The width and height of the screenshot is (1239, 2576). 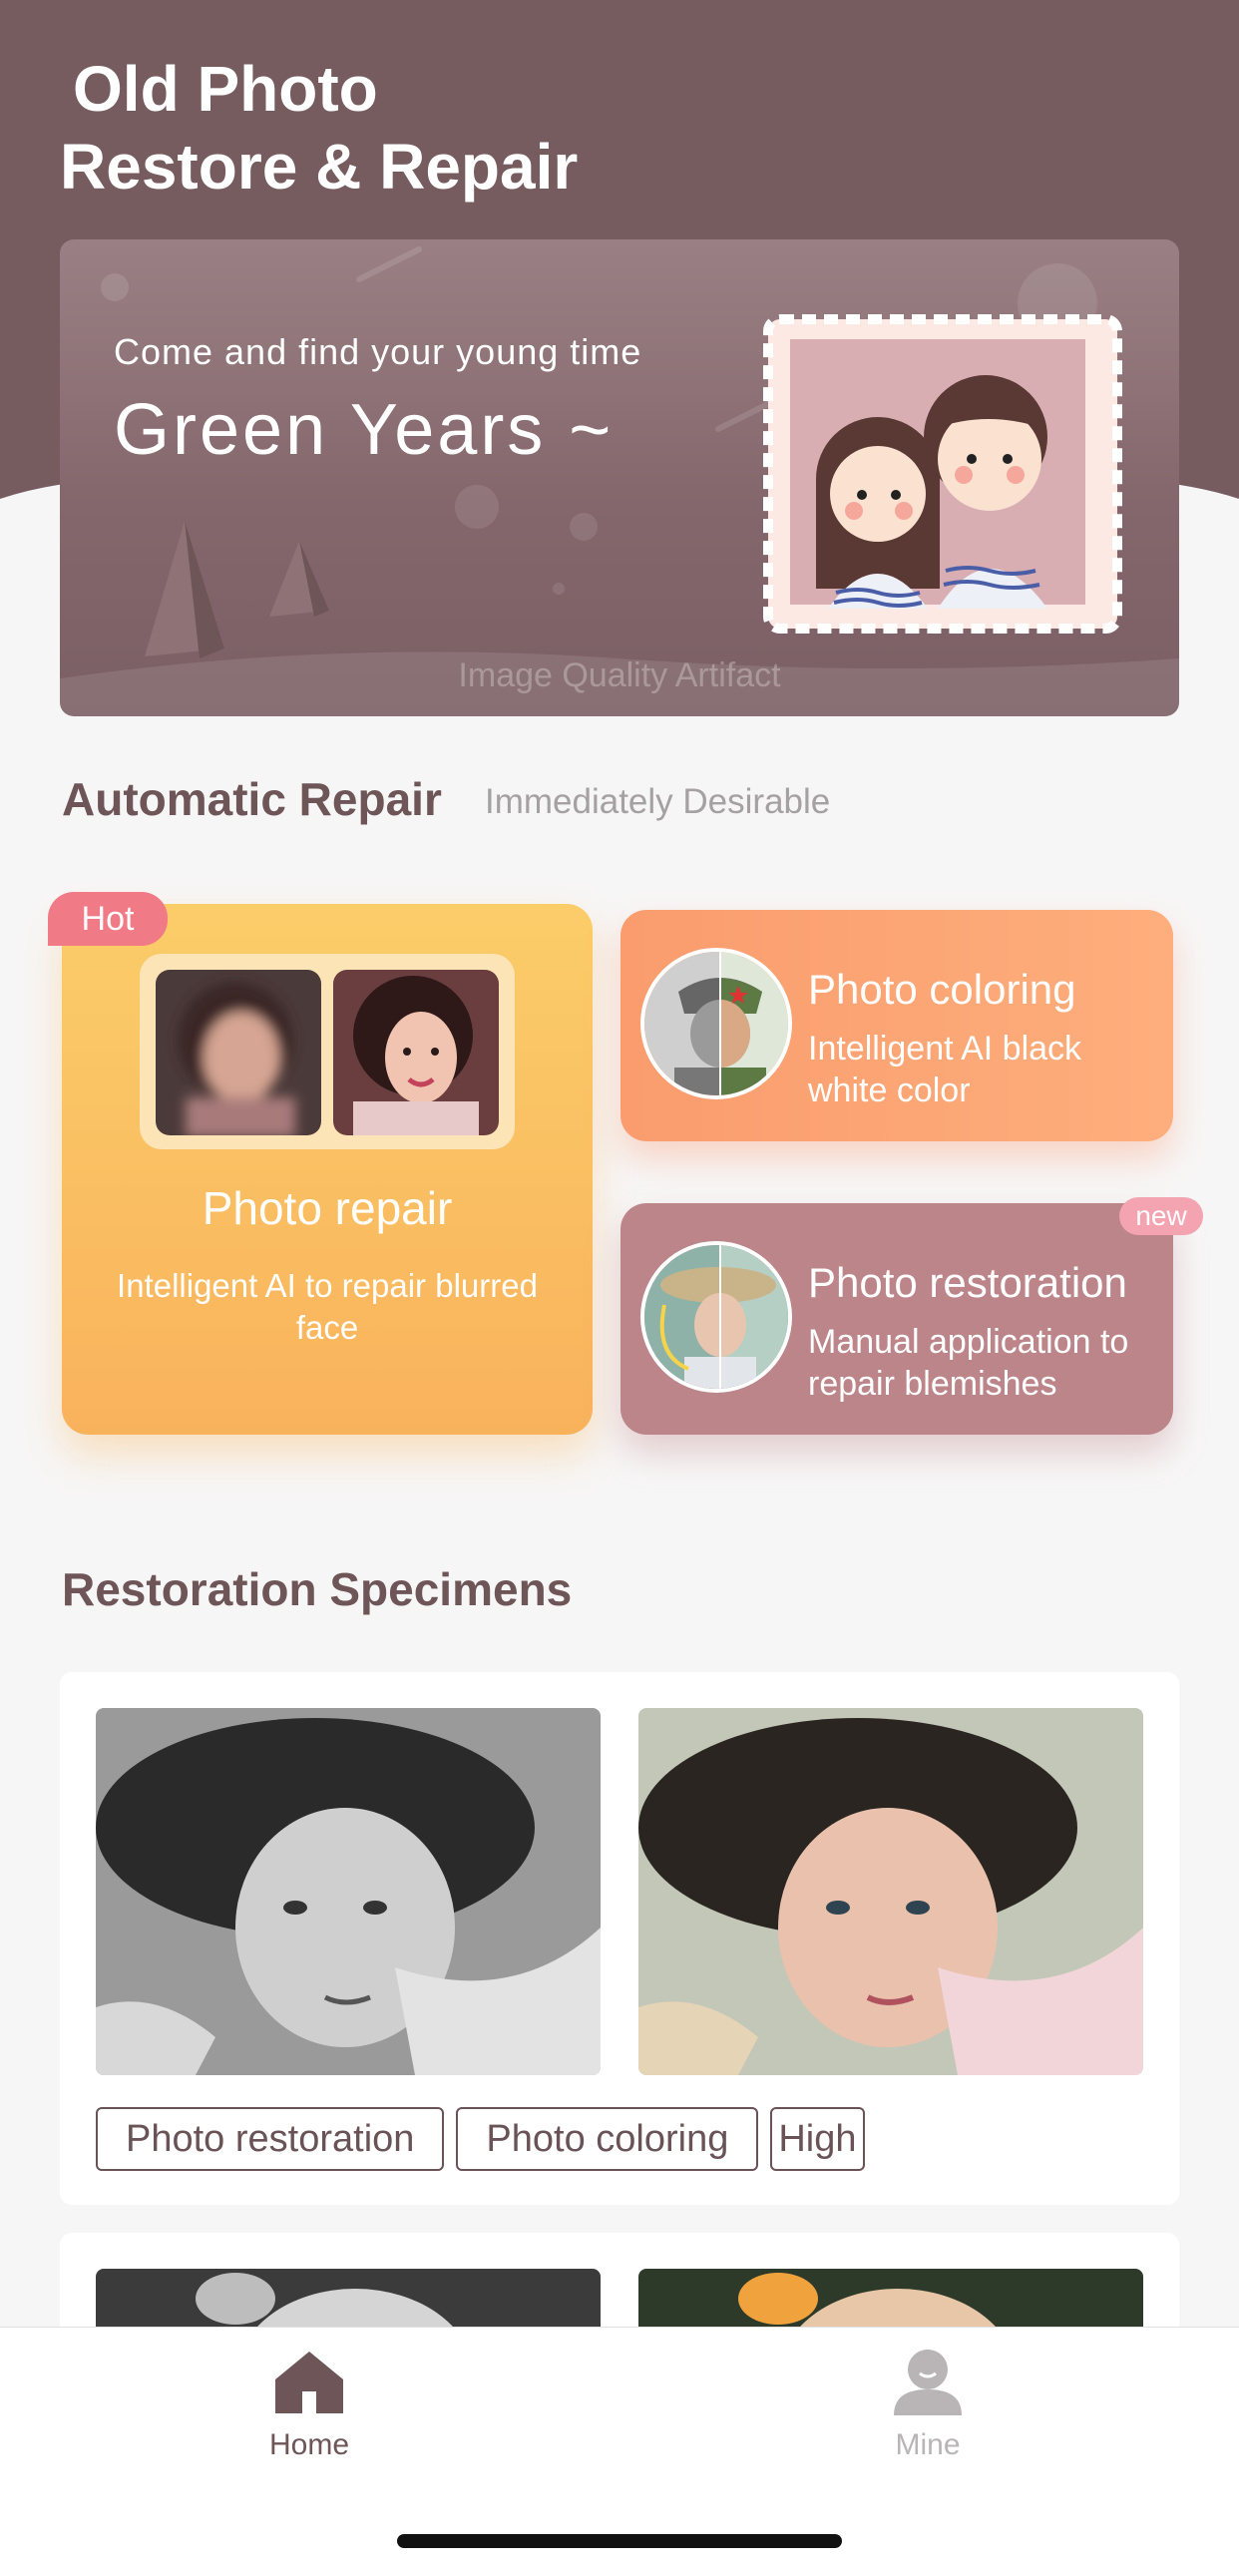 What do you see at coordinates (225, 89) in the screenshot?
I see `app-title-line1: Old Photo` at bounding box center [225, 89].